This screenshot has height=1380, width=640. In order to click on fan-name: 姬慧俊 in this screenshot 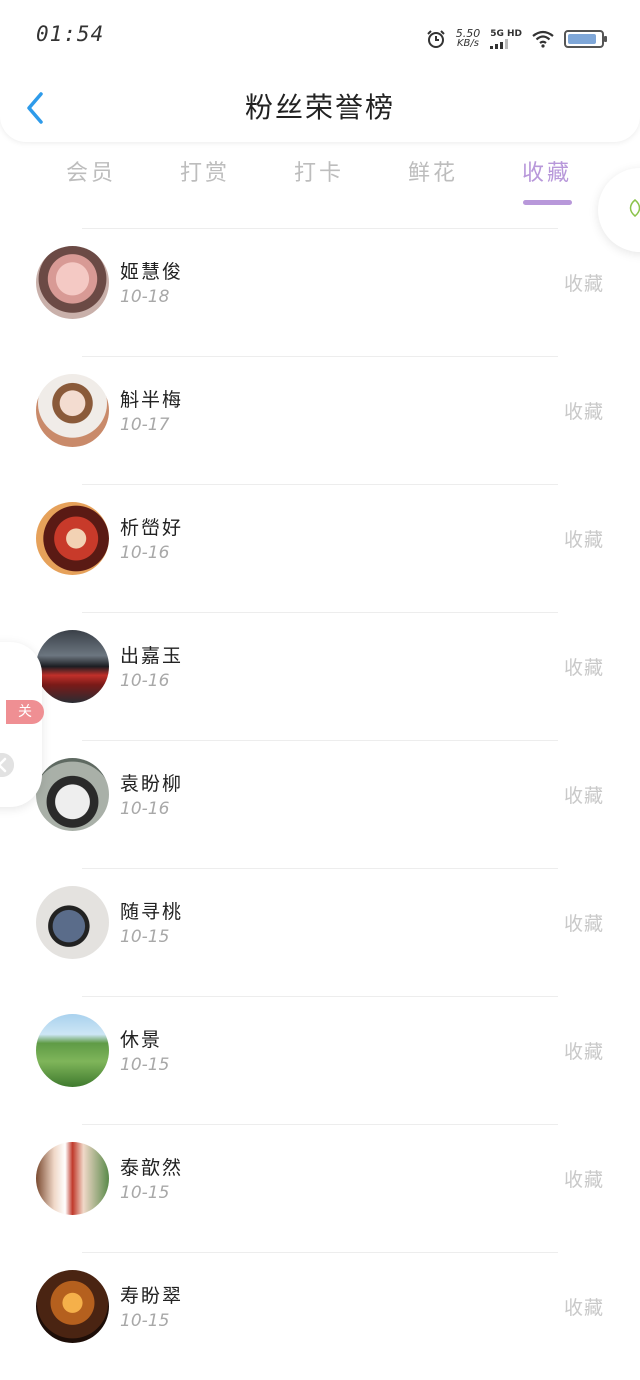, I will do `click(152, 272)`.